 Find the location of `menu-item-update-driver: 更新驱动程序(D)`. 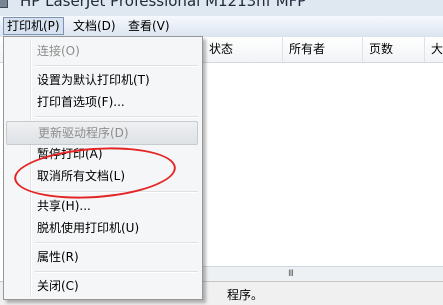

menu-item-update-driver: 更新驱动程序(D) is located at coordinates (102, 133).